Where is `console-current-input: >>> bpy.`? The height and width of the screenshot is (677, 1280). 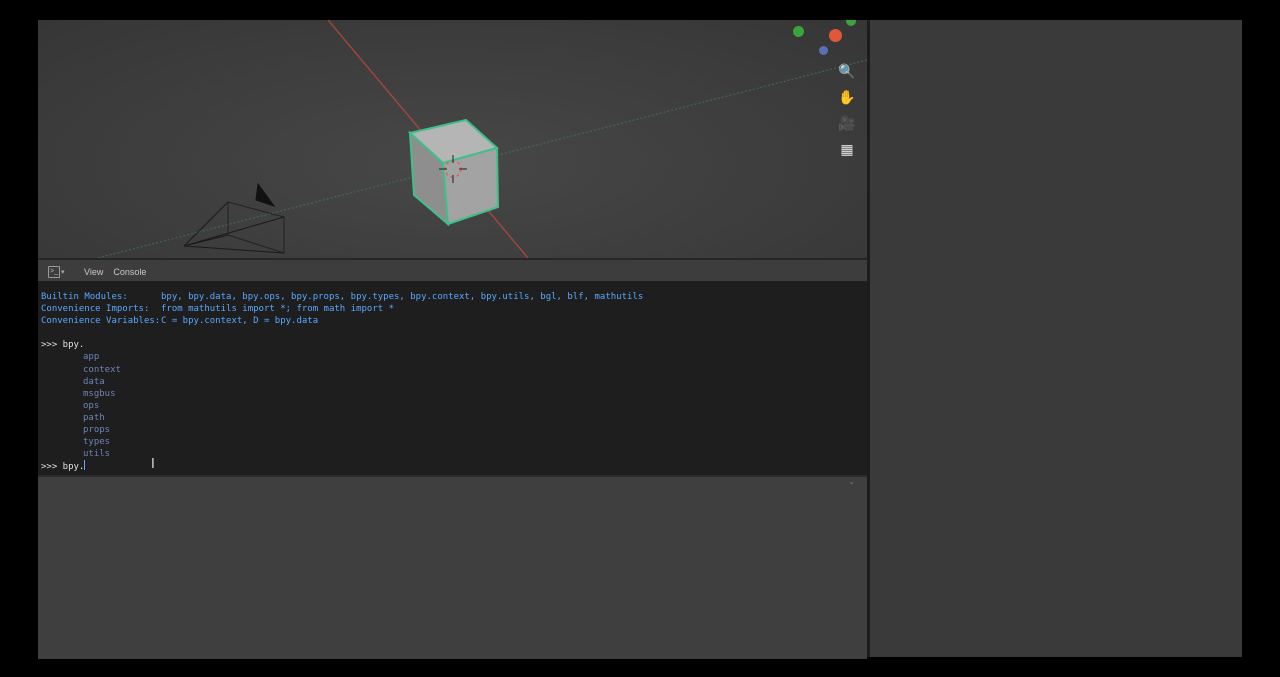 console-current-input: >>> bpy. is located at coordinates (62, 467).